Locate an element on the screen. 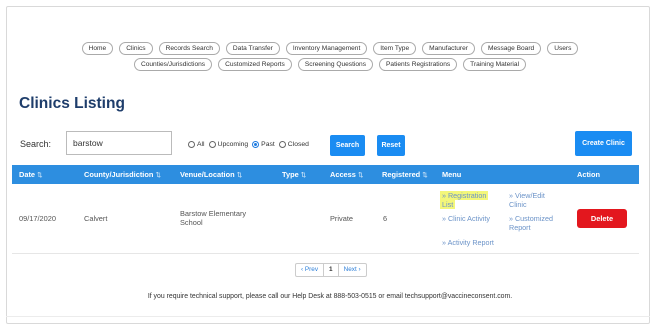 This screenshot has height=327, width=660. nav-home: Home is located at coordinates (97, 48).